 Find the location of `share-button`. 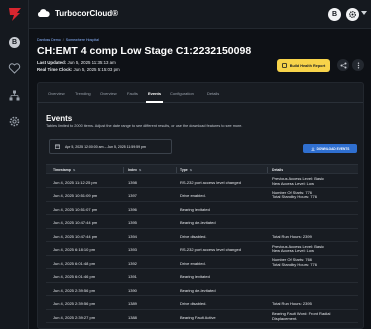

share-button is located at coordinates (343, 65).